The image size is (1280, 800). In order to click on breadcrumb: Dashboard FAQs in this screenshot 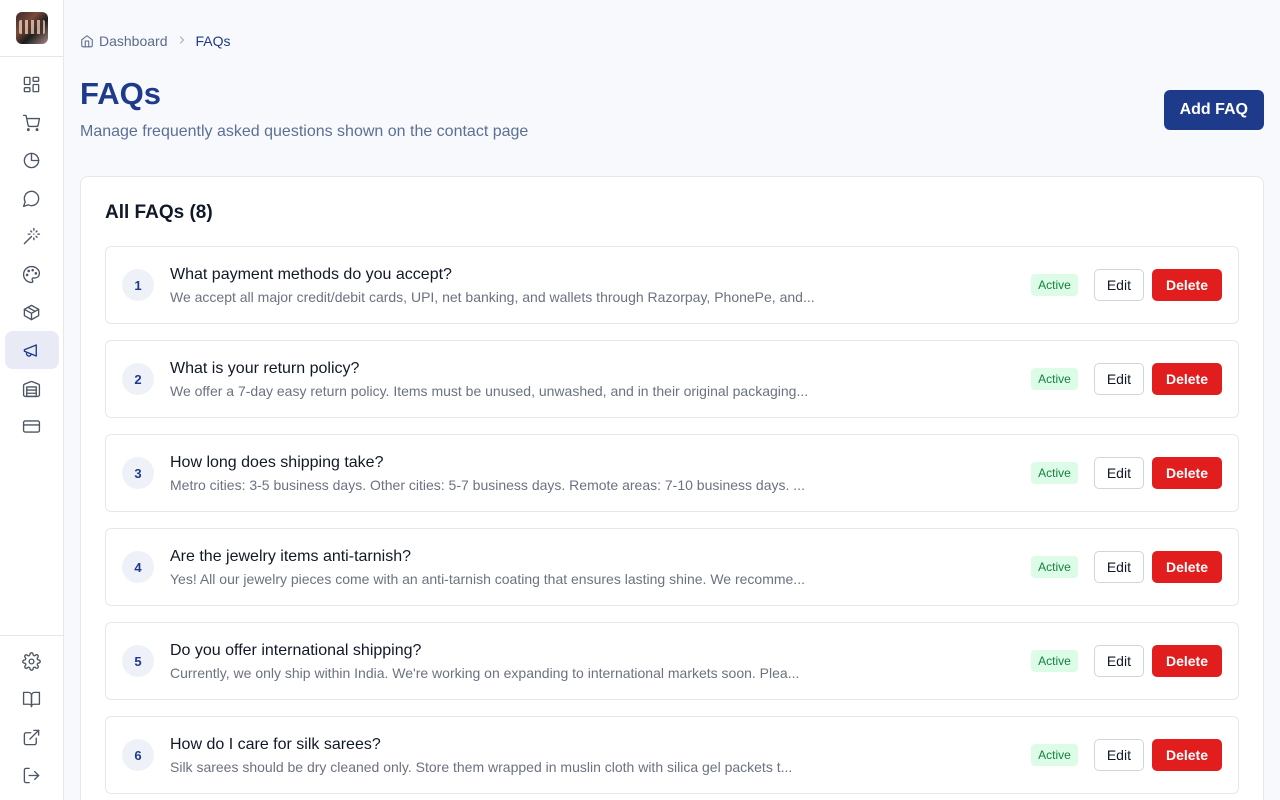, I will do `click(155, 41)`.